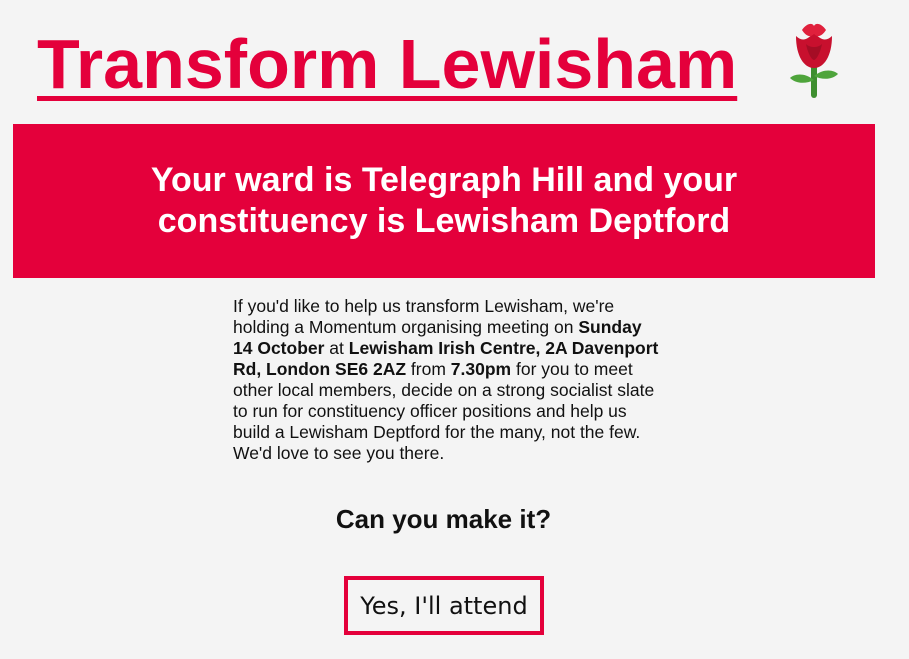 The width and height of the screenshot is (909, 659). What do you see at coordinates (336, 348) in the screenshot?
I see `invite-at: at` at bounding box center [336, 348].